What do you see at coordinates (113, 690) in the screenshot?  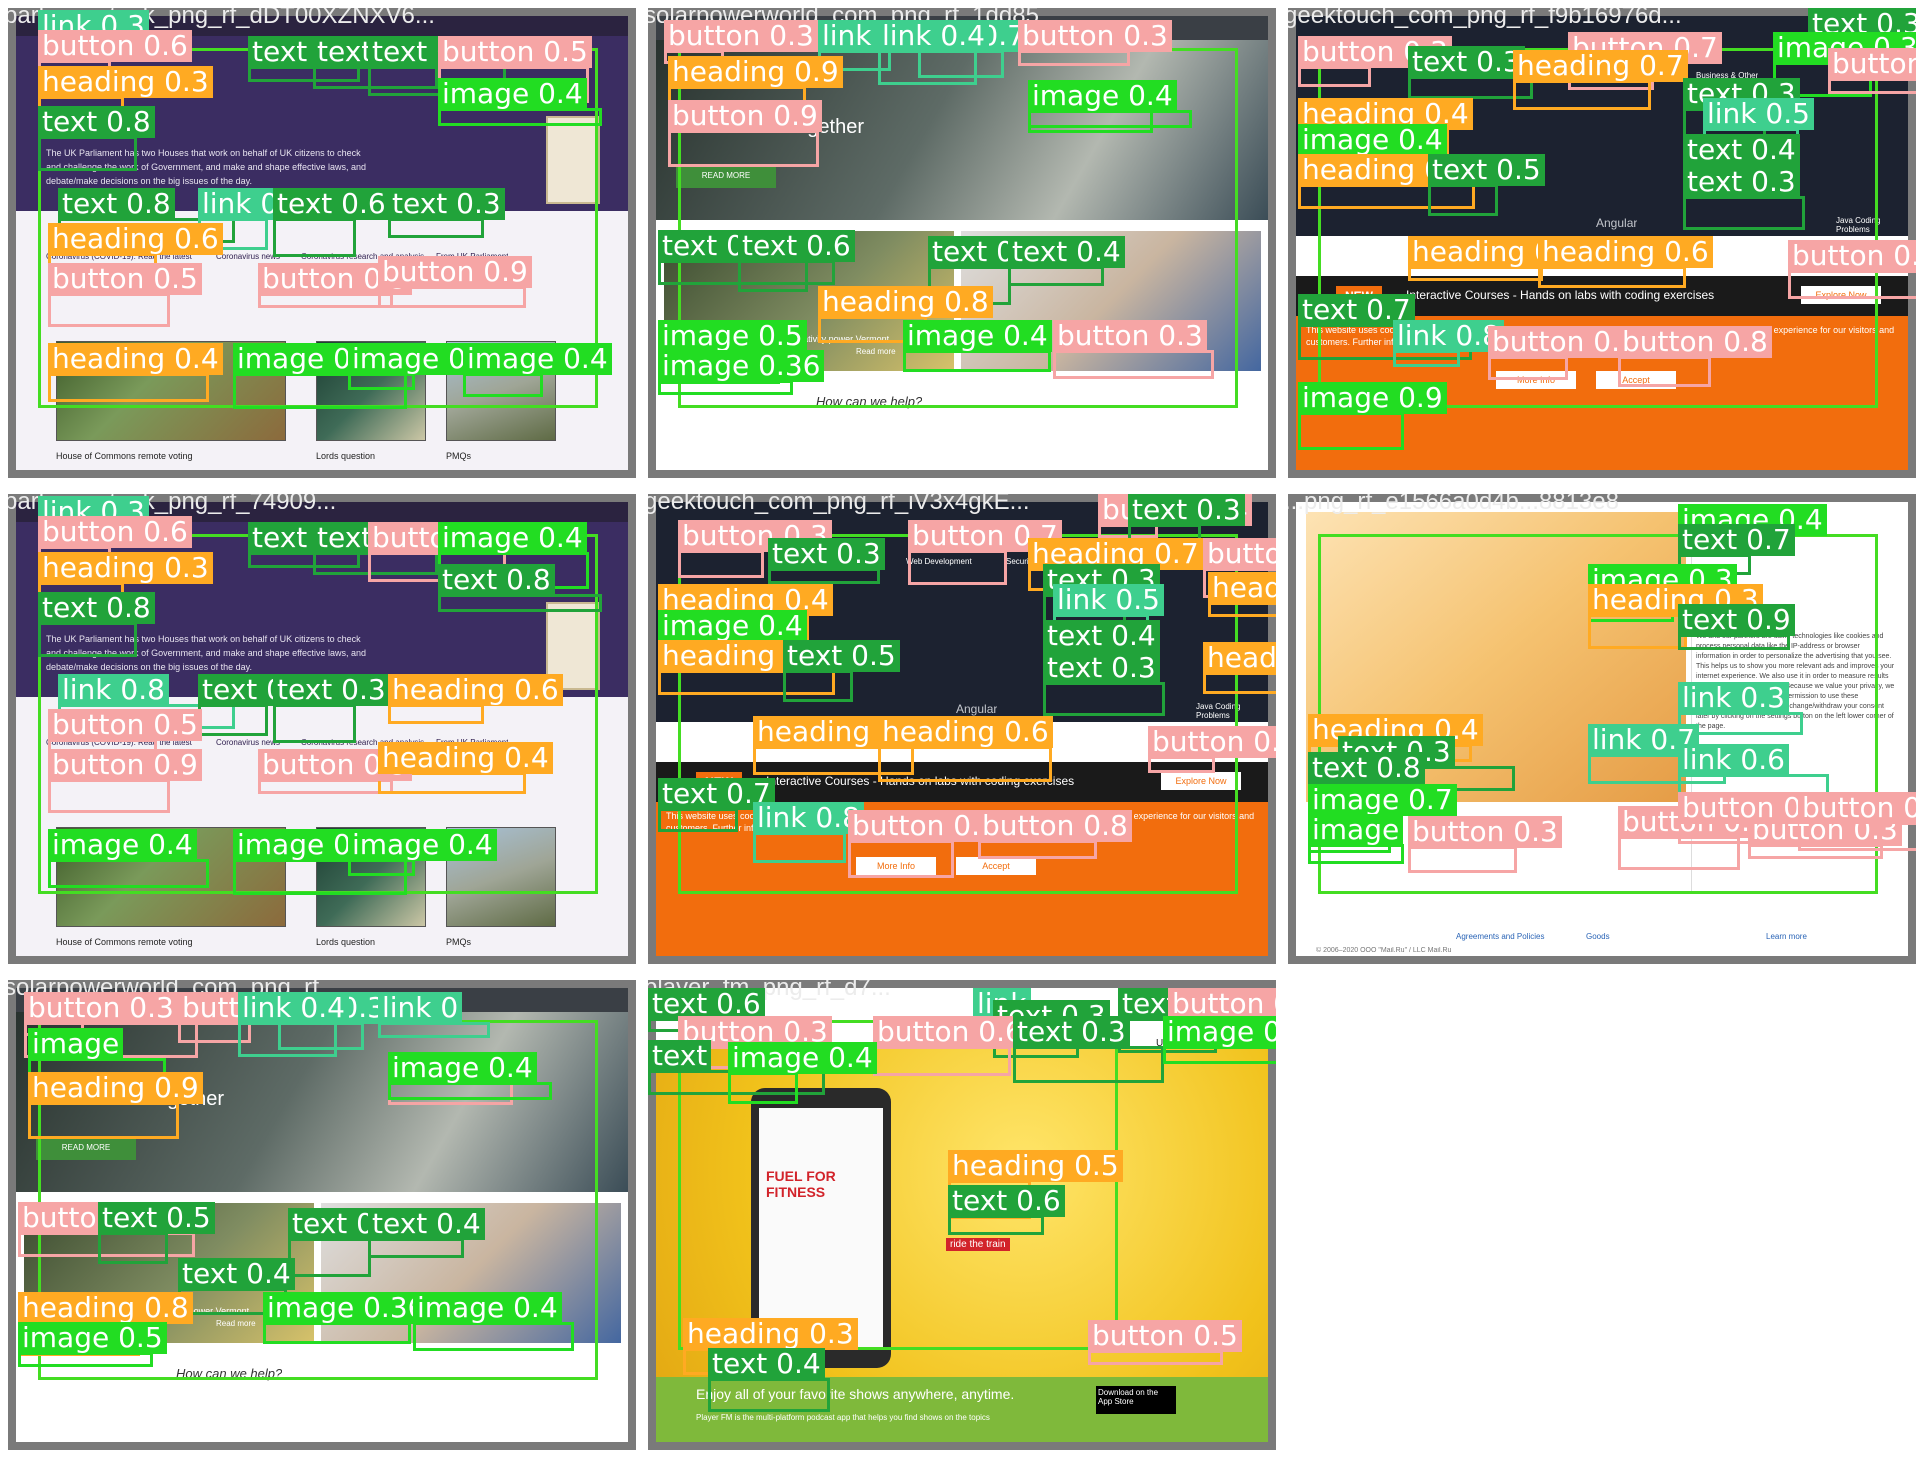 I see `detection-label-link: link 0.8` at bounding box center [113, 690].